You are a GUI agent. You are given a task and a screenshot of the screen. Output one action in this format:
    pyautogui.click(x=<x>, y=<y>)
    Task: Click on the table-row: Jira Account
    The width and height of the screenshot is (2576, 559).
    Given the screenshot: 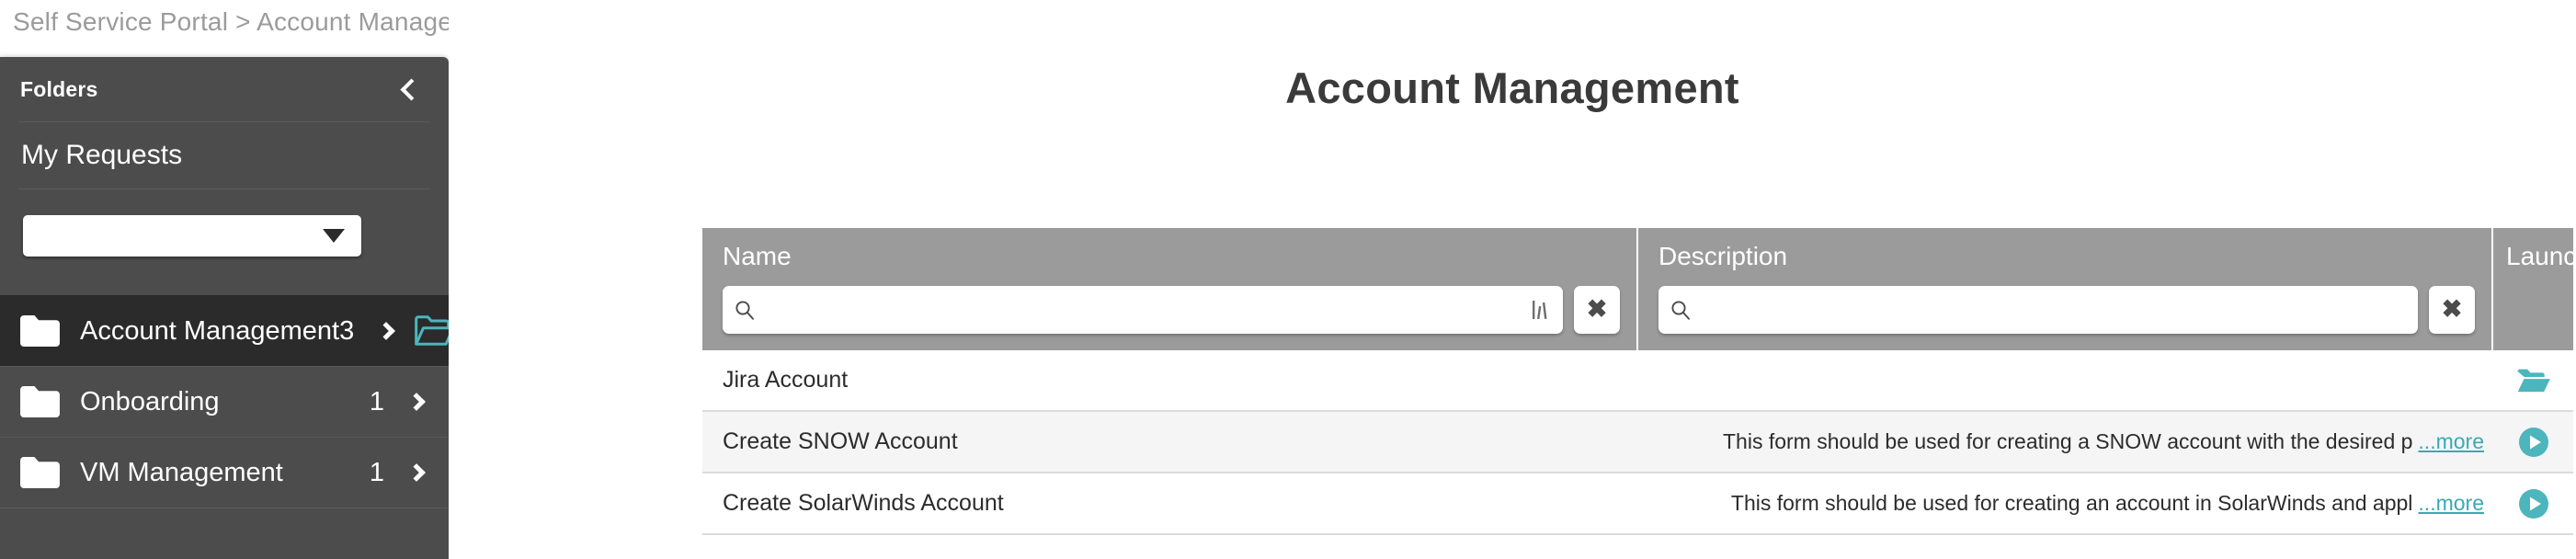 What is the action you would take?
    pyautogui.click(x=1637, y=381)
    